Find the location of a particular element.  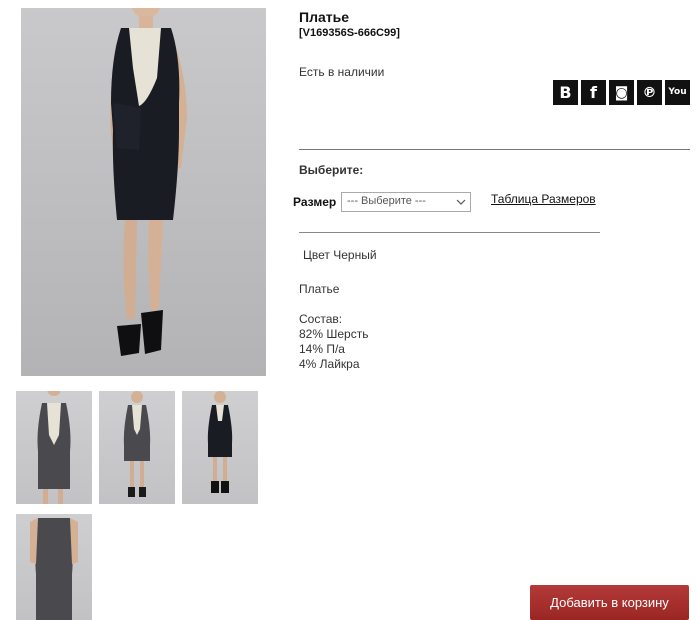

size-select: --- Выберите --- is located at coordinates (406, 202).